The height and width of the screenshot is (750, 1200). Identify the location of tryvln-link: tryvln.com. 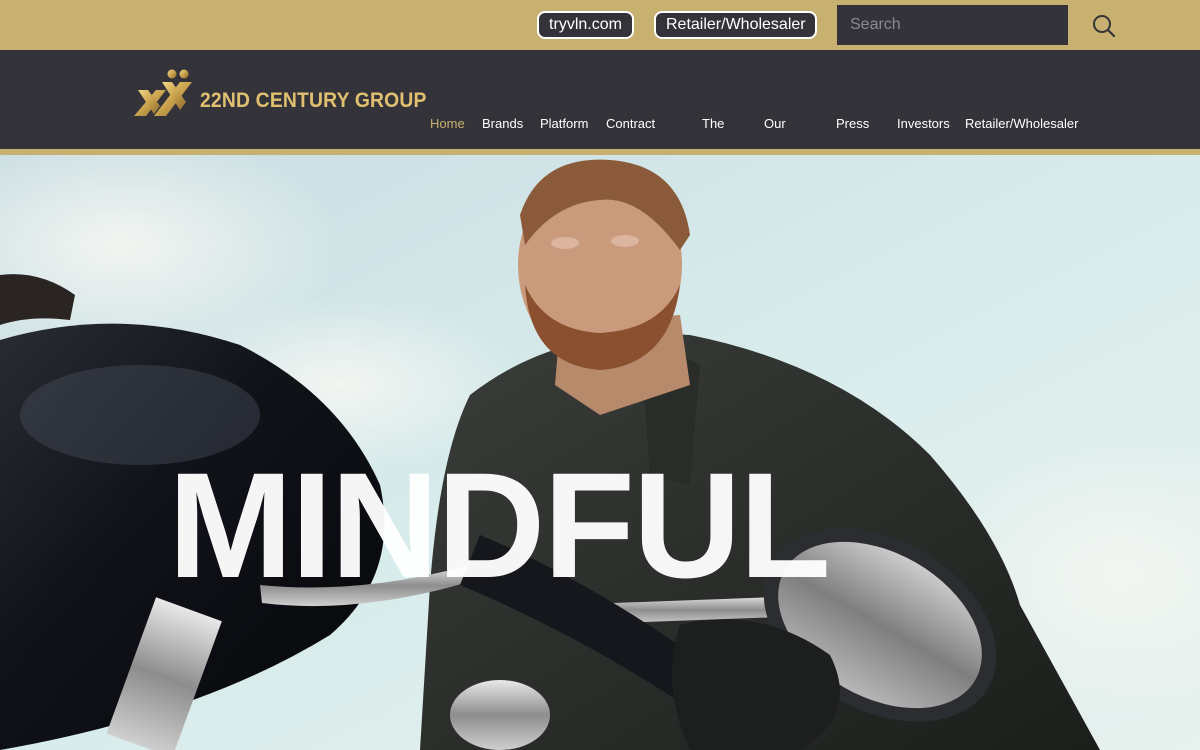
(585, 25).